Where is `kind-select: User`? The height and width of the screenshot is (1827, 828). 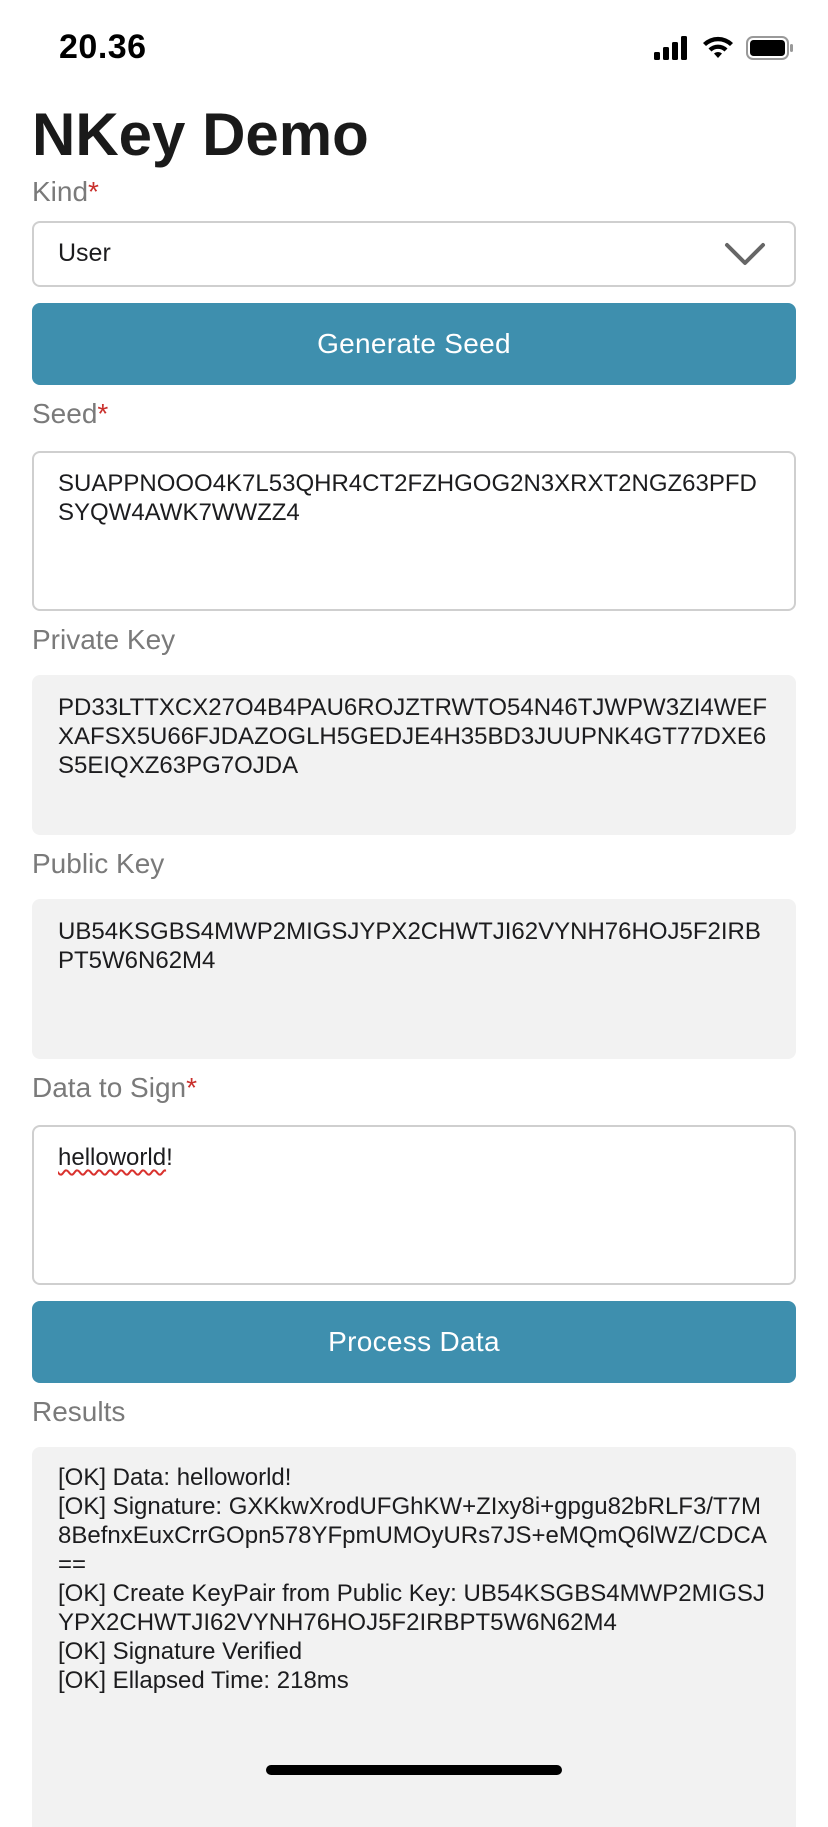
kind-select: User is located at coordinates (414, 254).